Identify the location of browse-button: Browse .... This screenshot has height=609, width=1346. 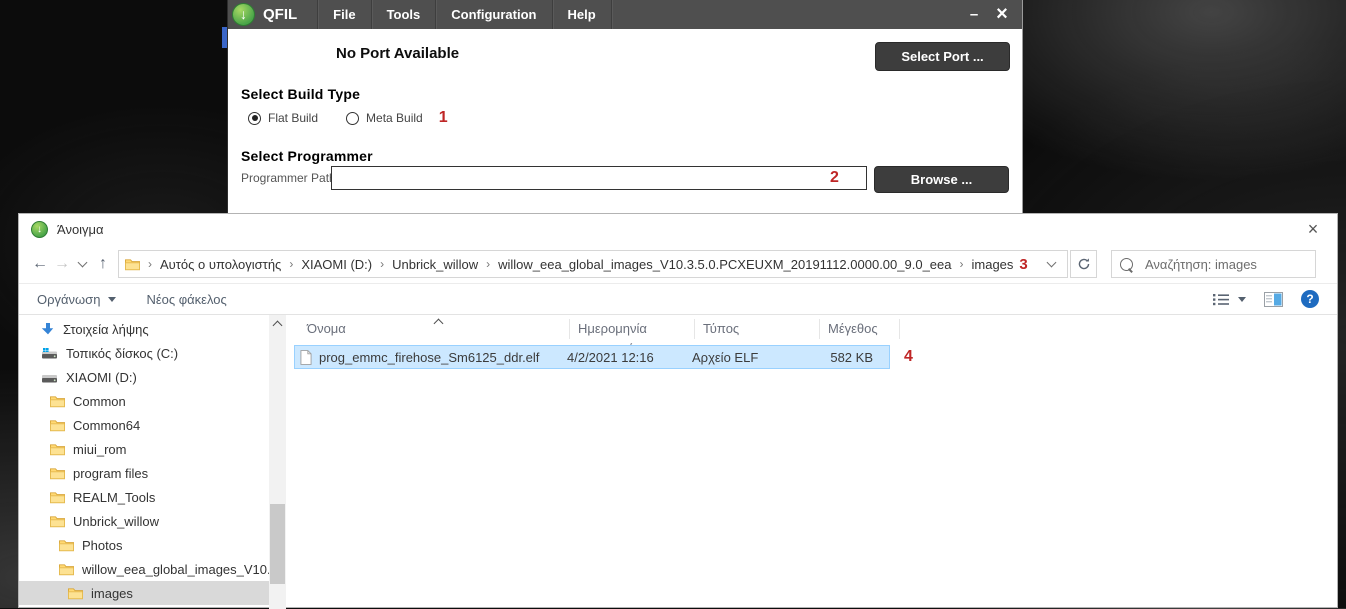
(941, 179).